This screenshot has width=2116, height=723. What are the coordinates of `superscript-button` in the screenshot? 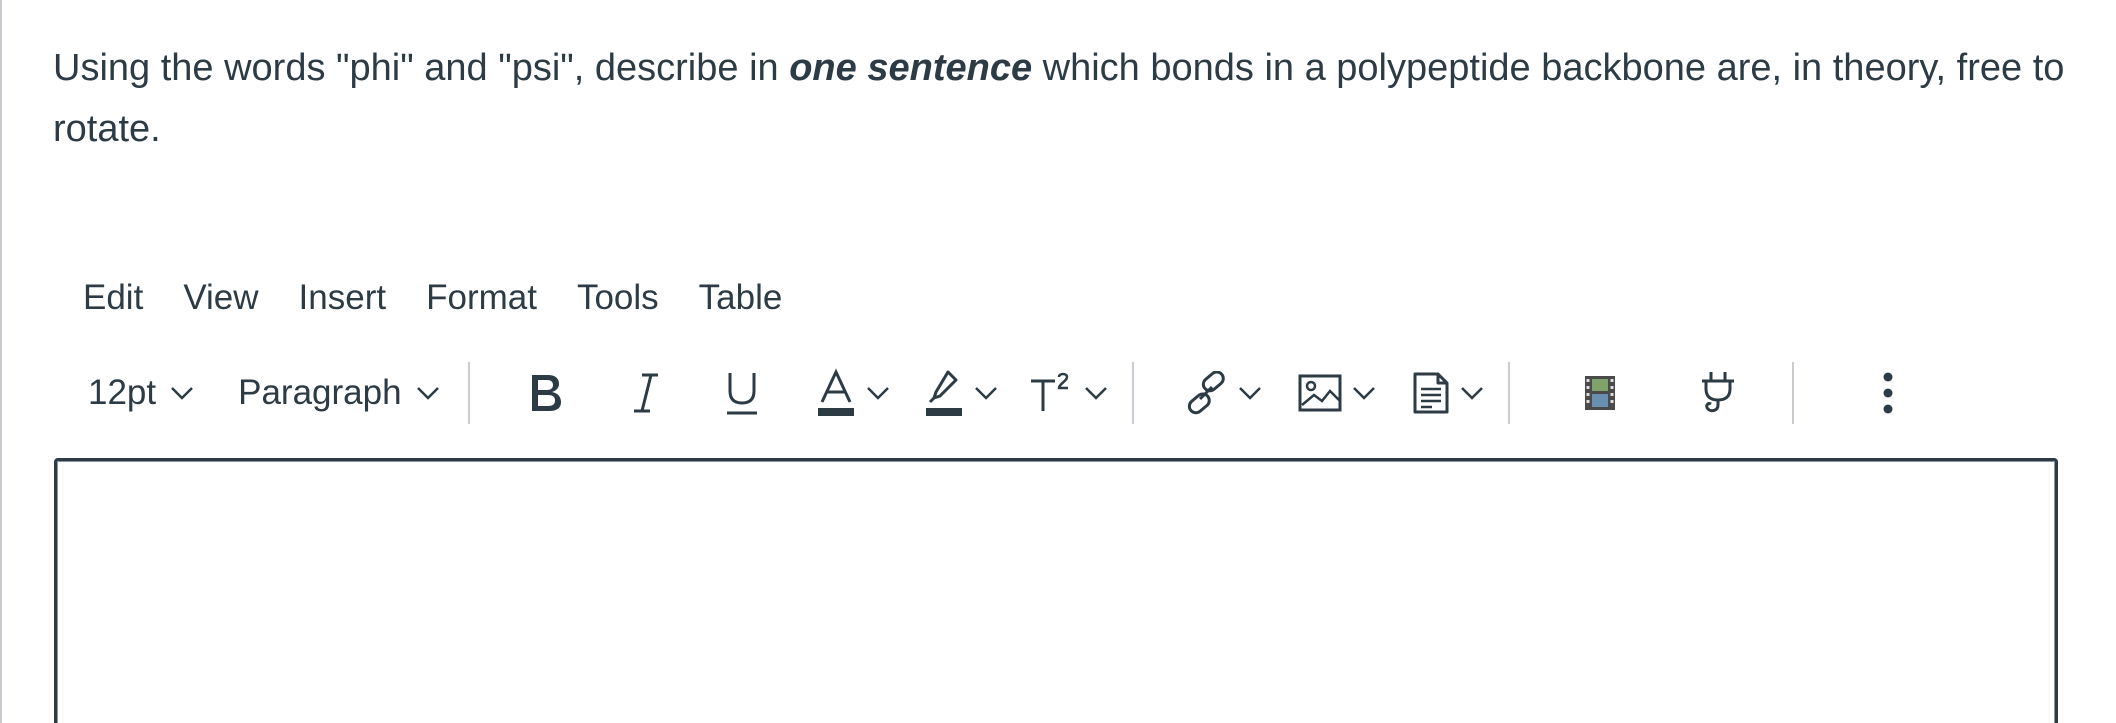 It's located at (1068, 393).